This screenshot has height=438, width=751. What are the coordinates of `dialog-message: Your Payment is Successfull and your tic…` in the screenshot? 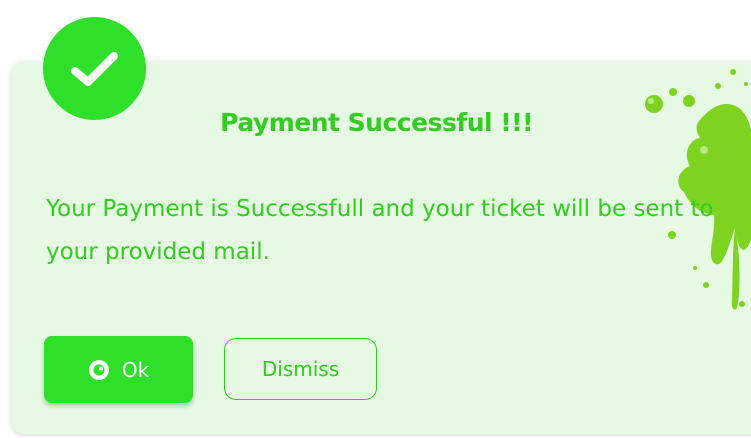 It's located at (380, 230).